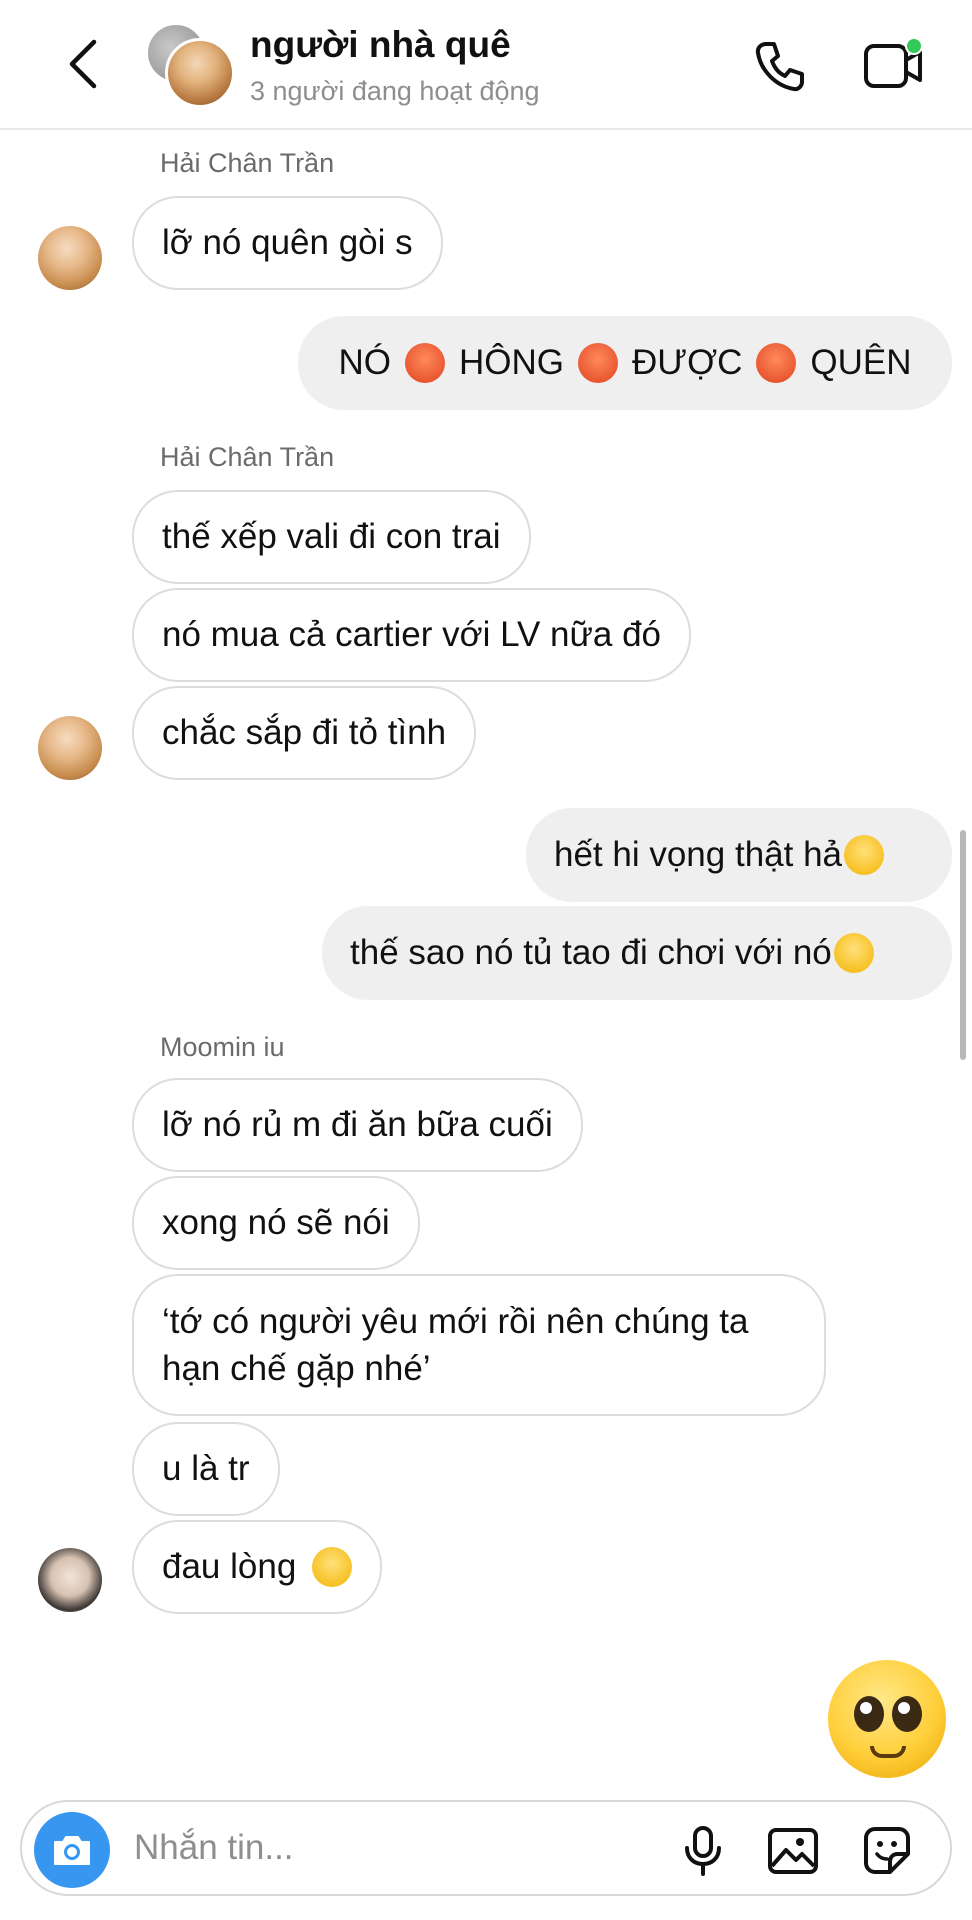  Describe the element at coordinates (687, 362) in the screenshot. I see `message-text: ĐƯỢC` at that location.